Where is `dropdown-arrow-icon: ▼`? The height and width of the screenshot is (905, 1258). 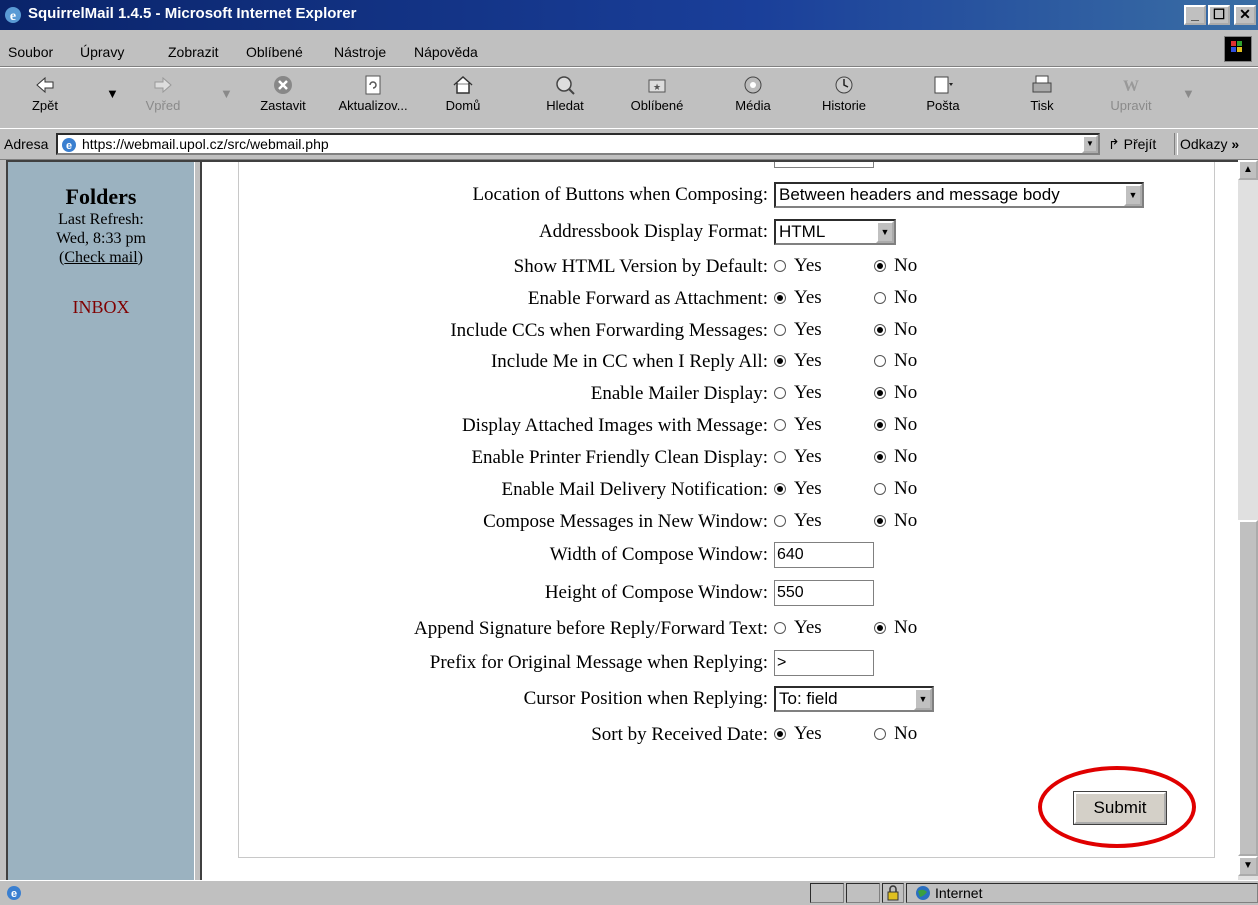
dropdown-arrow-icon: ▼ is located at coordinates (1090, 143).